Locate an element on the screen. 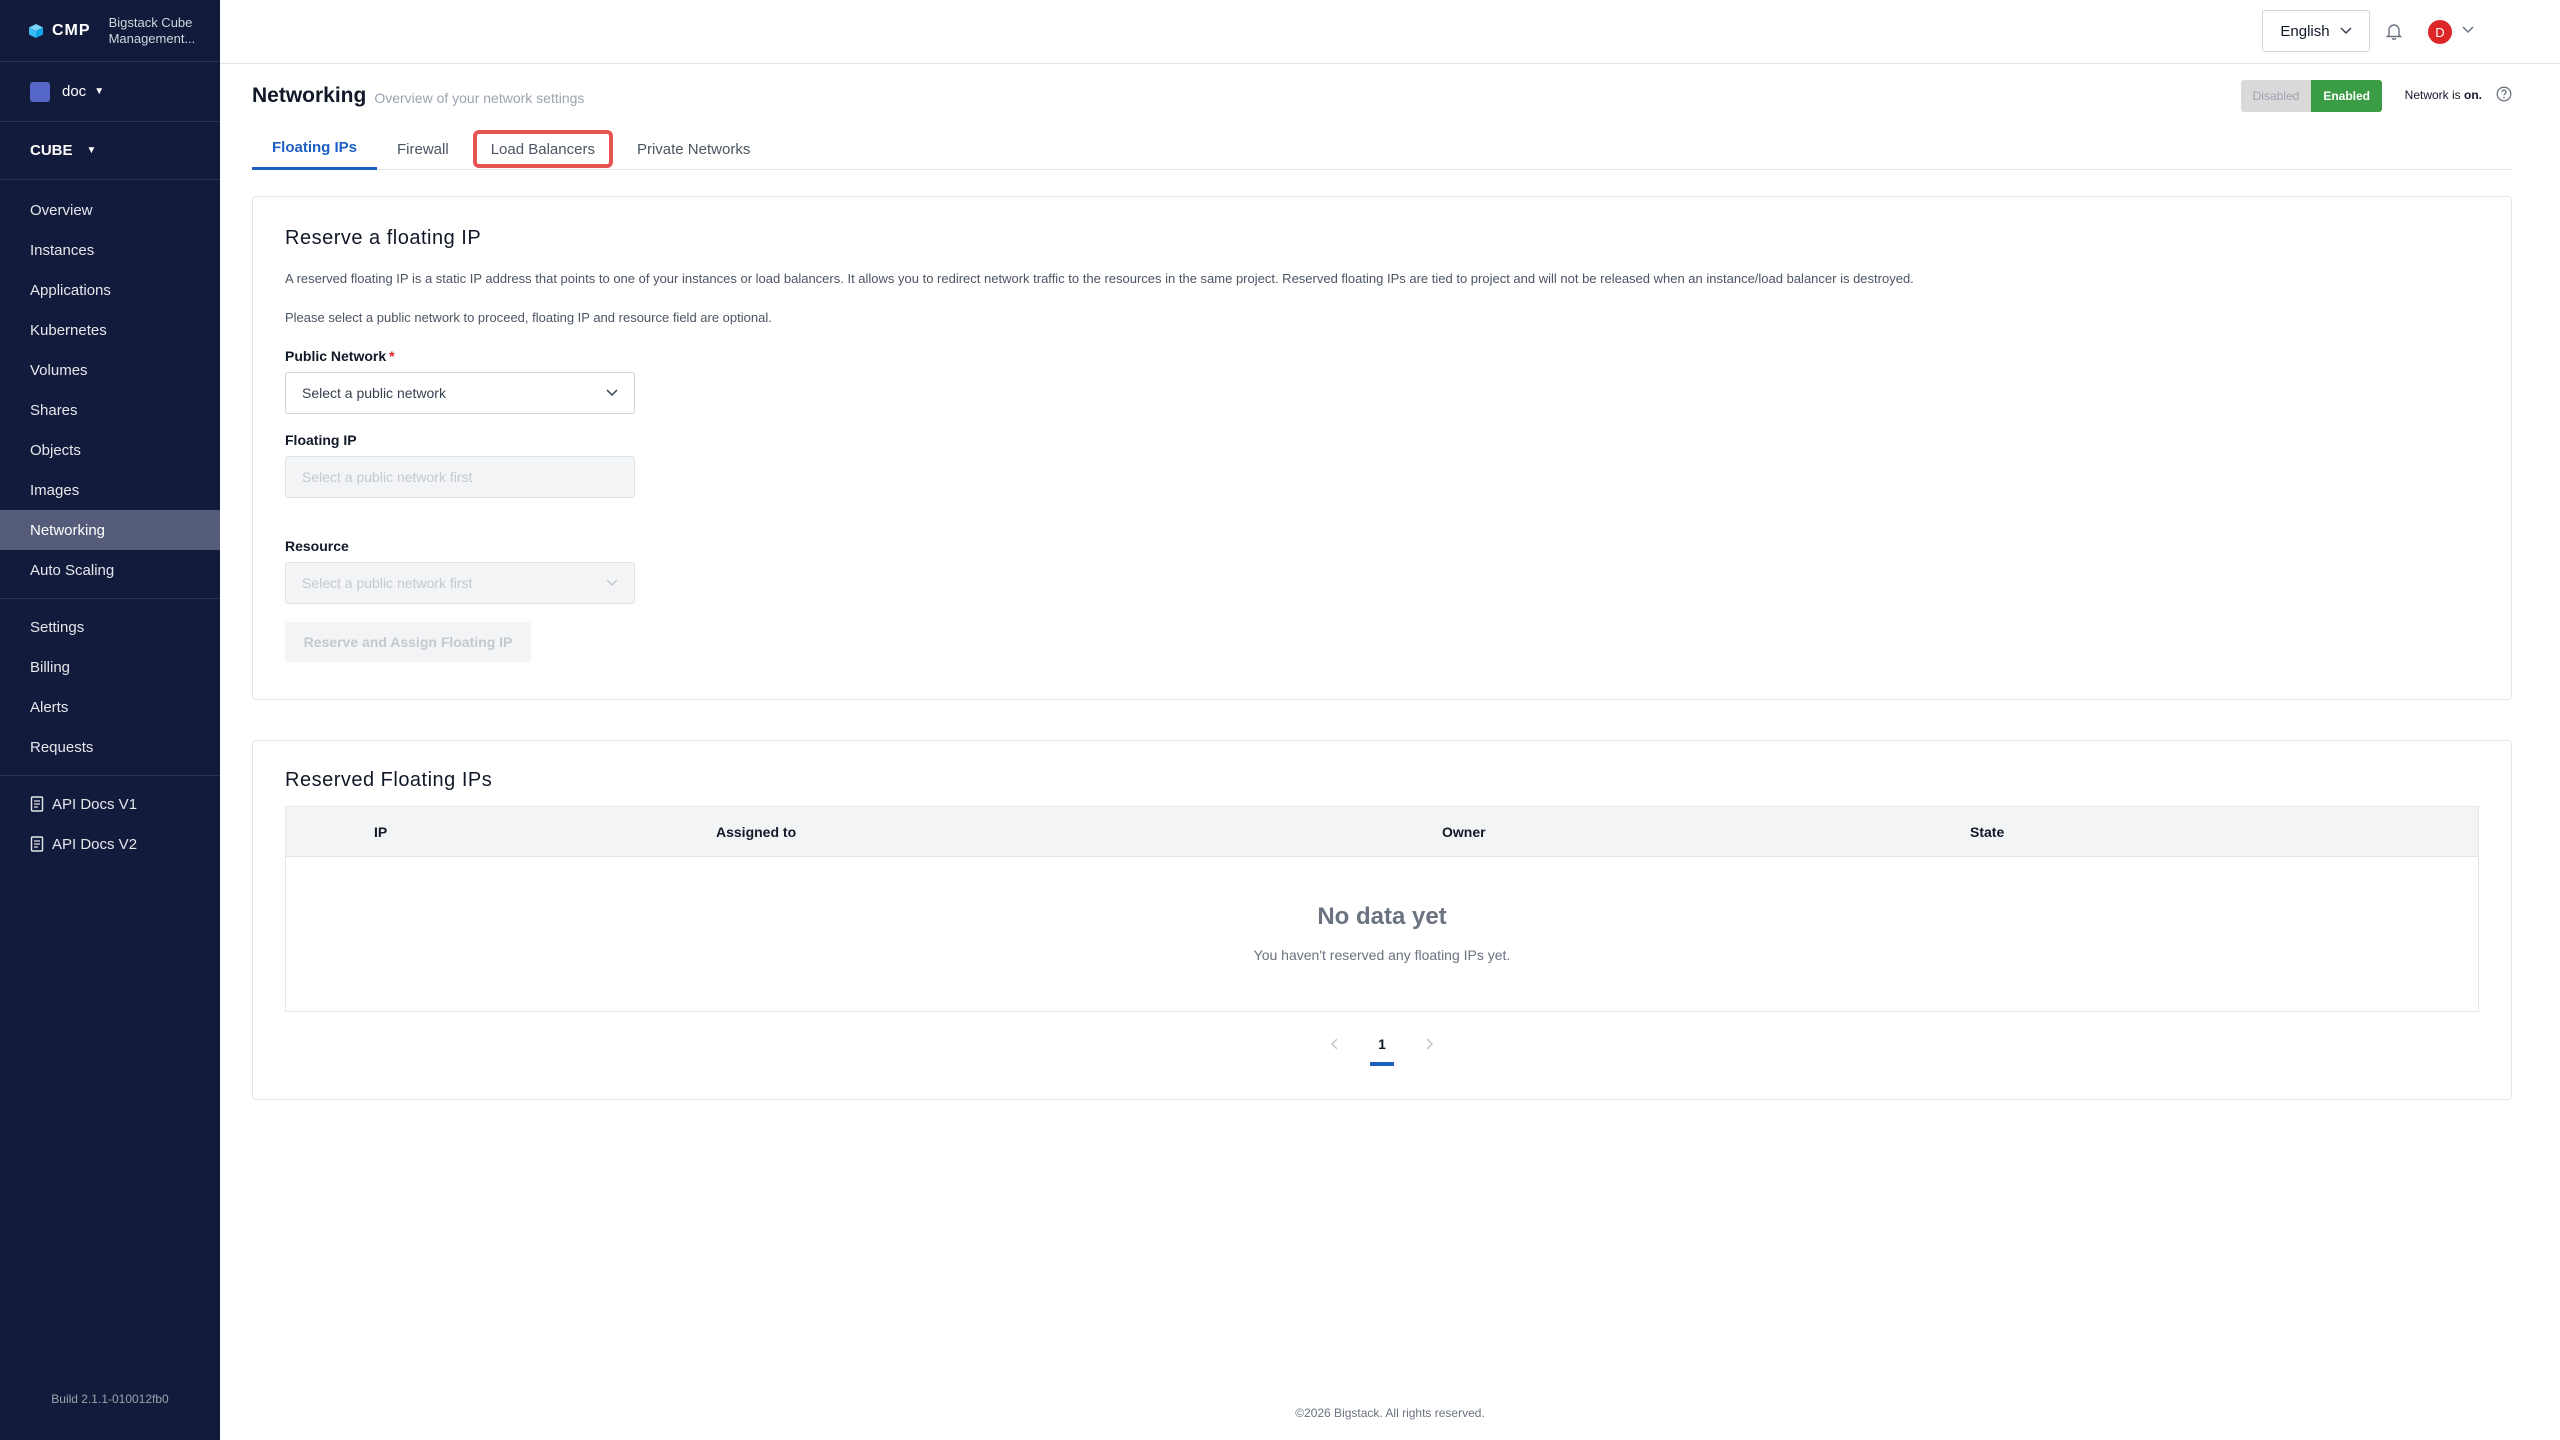 The width and height of the screenshot is (2560, 1440). sidebar-item-alerts: Alerts is located at coordinates (110, 707).